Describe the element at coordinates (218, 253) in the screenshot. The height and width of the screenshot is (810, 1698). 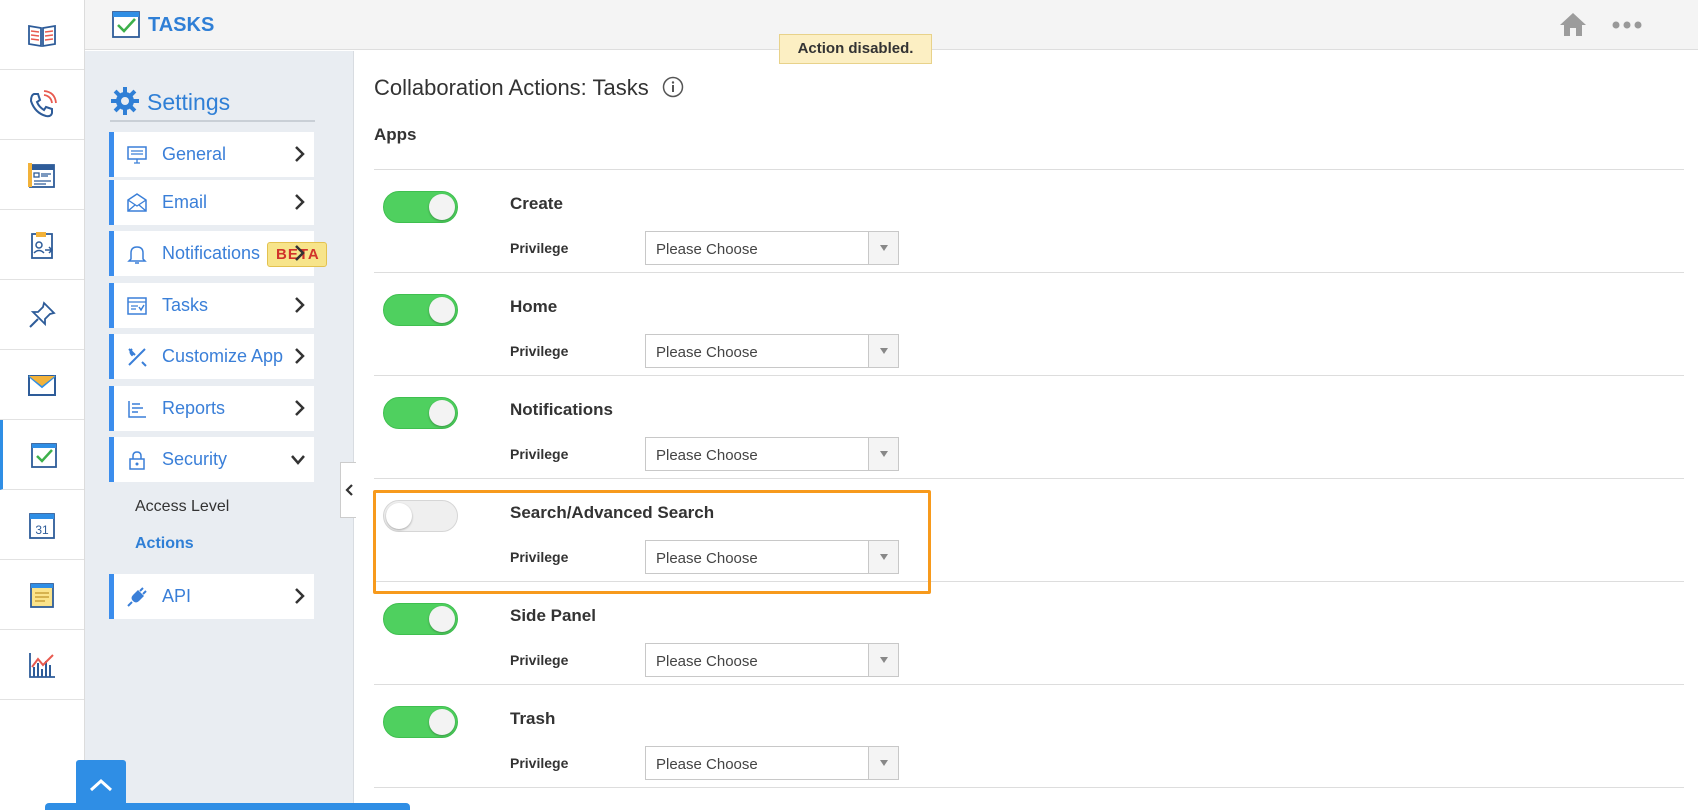
I see `nav-notifications: Notifications BETA` at that location.